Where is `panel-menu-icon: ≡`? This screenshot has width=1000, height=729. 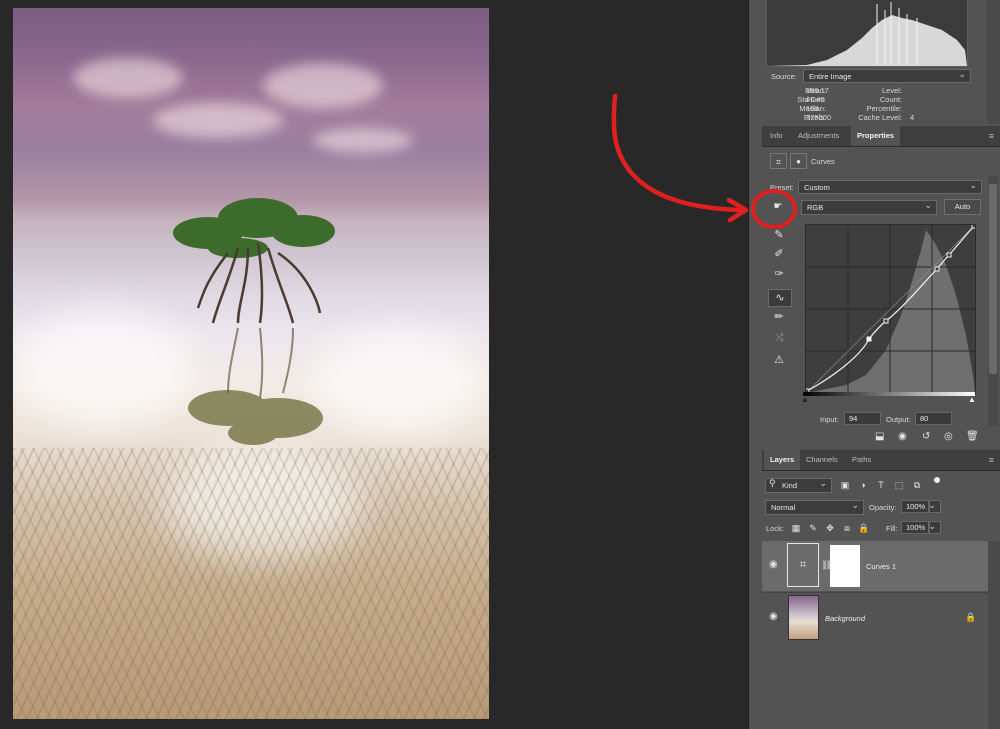
panel-menu-icon: ≡ is located at coordinates (991, 136).